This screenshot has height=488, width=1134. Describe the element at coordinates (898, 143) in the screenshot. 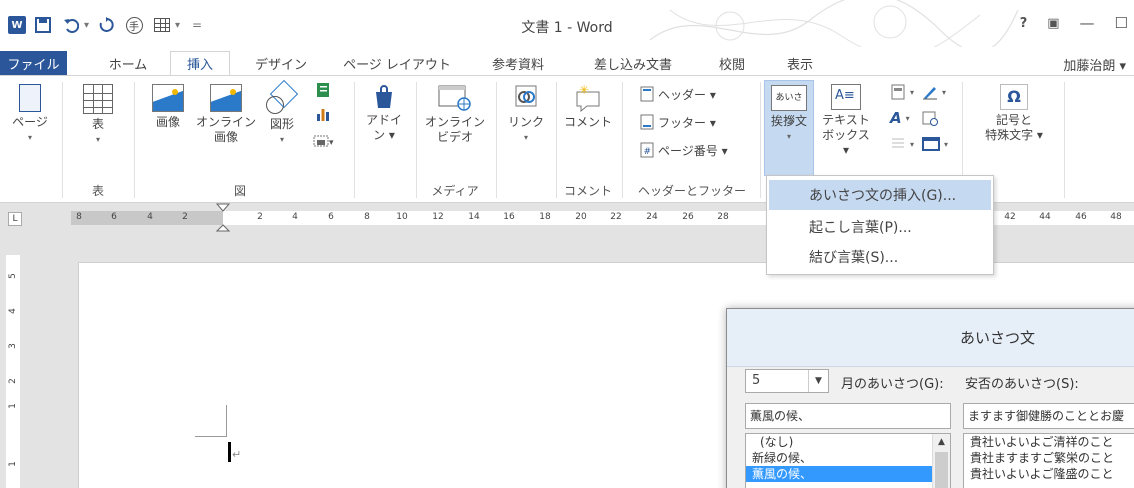

I see `drop-cap-icon` at that location.